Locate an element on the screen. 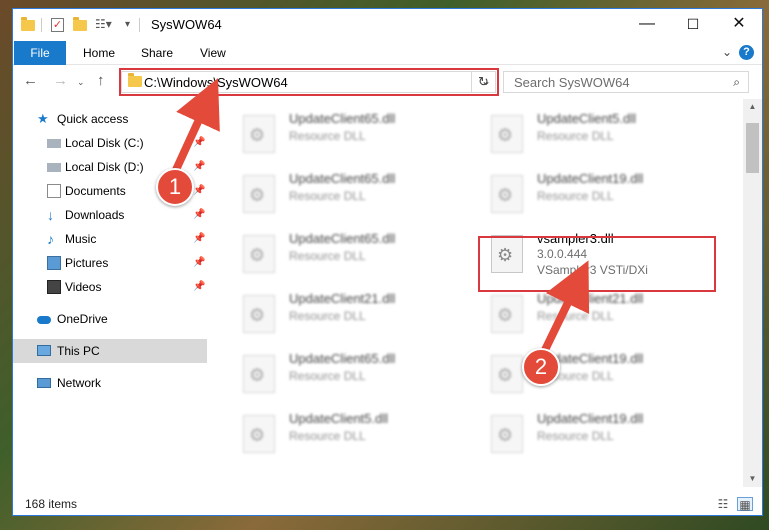  tiles-view-icon: ▦ is located at coordinates (745, 504).